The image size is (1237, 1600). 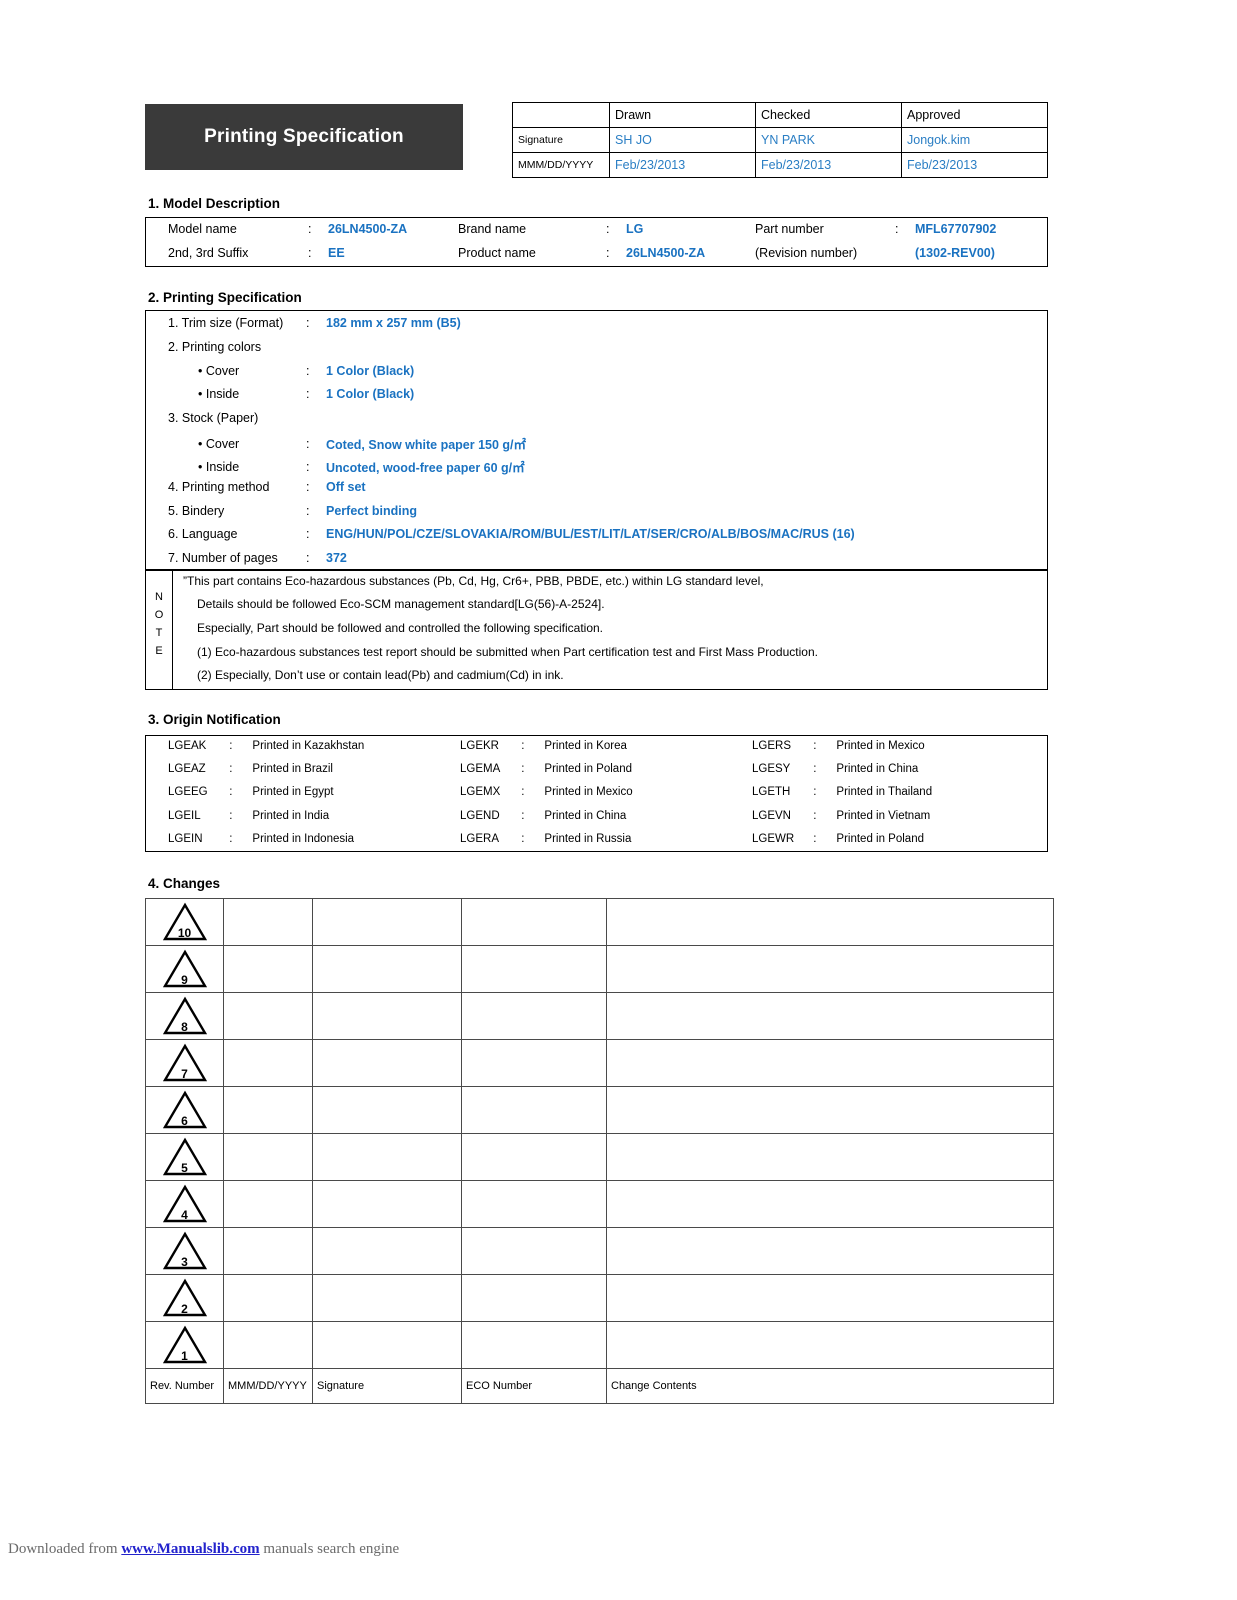 What do you see at coordinates (190, 1549) in the screenshot?
I see `manualslib-link: www.Manualslib.com` at bounding box center [190, 1549].